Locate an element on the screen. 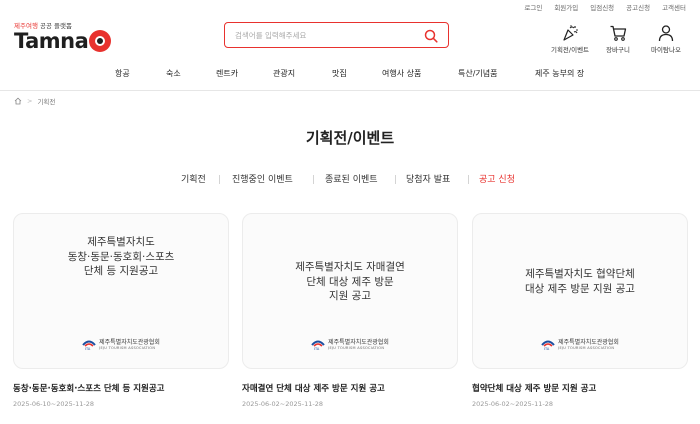  search-box is located at coordinates (336, 35).